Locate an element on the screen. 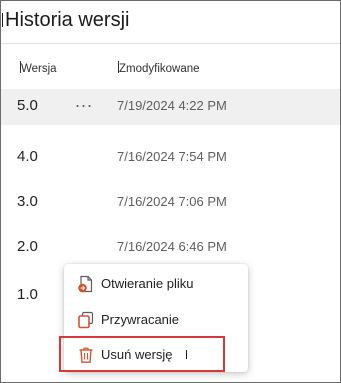 This screenshot has width=341, height=383. menu-item-open-file: Otwieranie pliku is located at coordinates (156, 284).